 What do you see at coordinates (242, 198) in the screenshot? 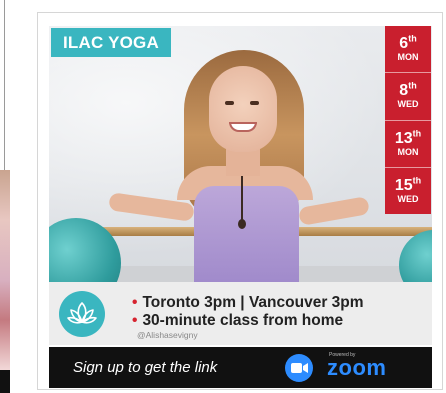
I see `necklace` at bounding box center [242, 198].